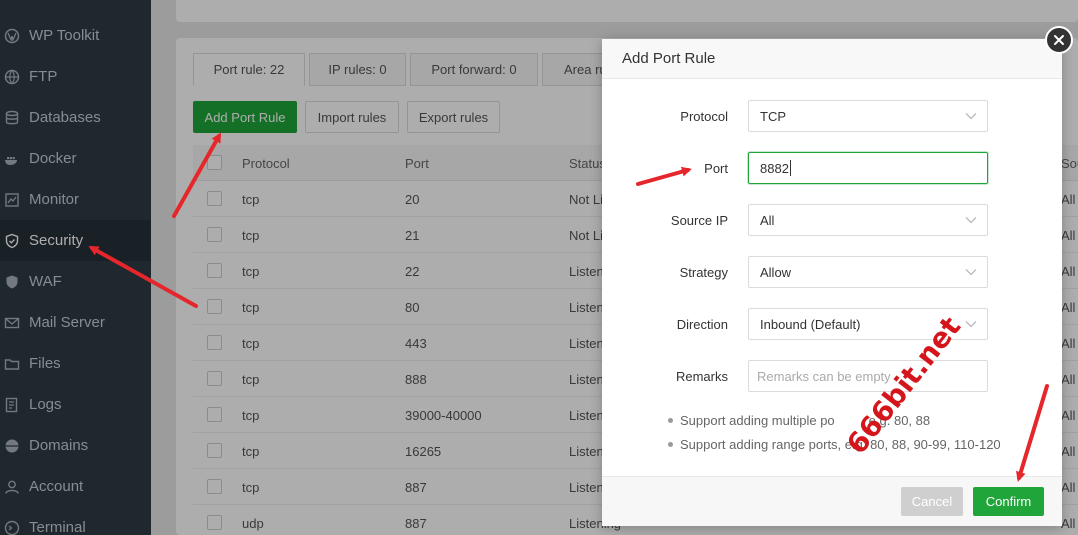 The height and width of the screenshot is (535, 1078). What do you see at coordinates (824, 376) in the screenshot?
I see `remarks-placeholder: Remarks can be empty` at bounding box center [824, 376].